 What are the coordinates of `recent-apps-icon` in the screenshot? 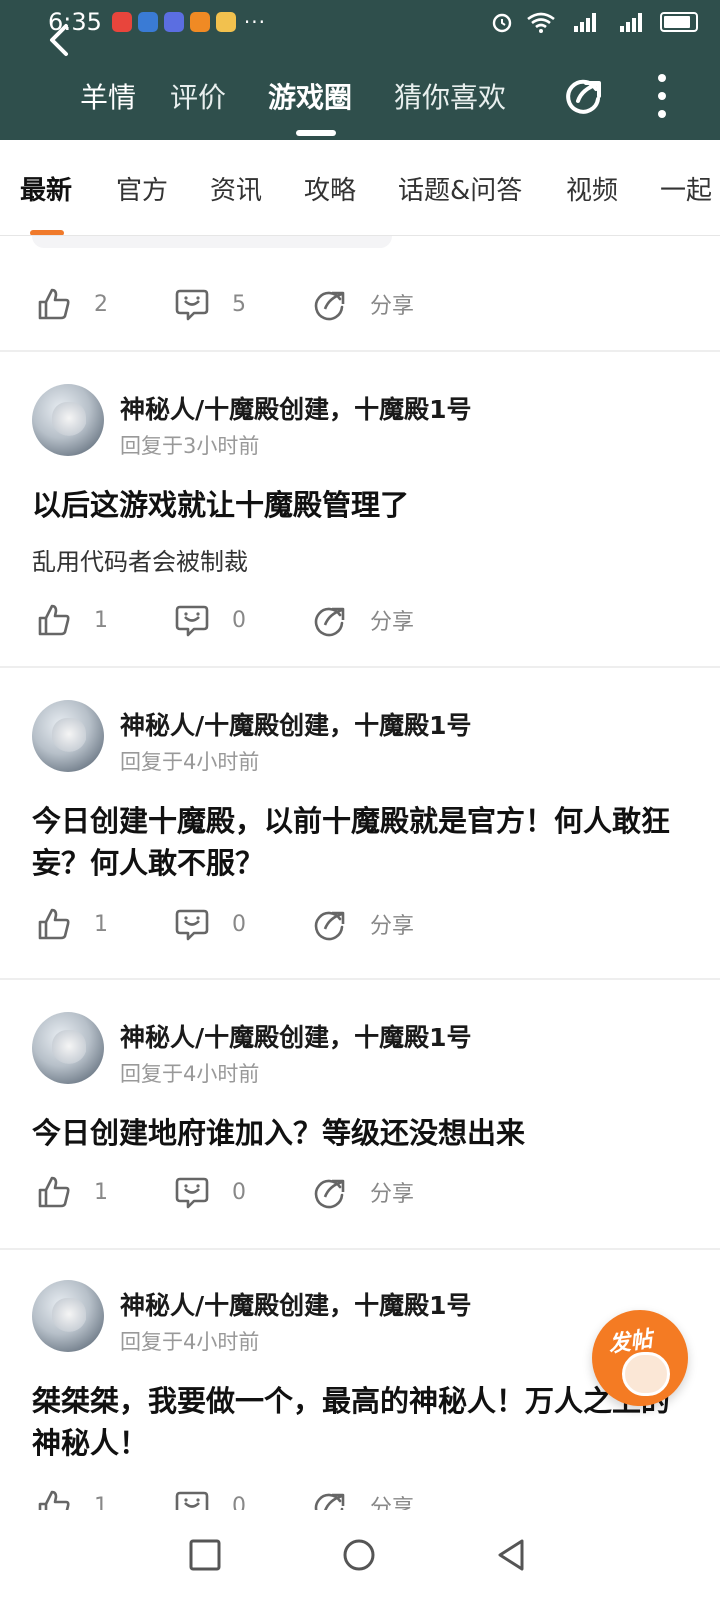 It's located at (205, 1555).